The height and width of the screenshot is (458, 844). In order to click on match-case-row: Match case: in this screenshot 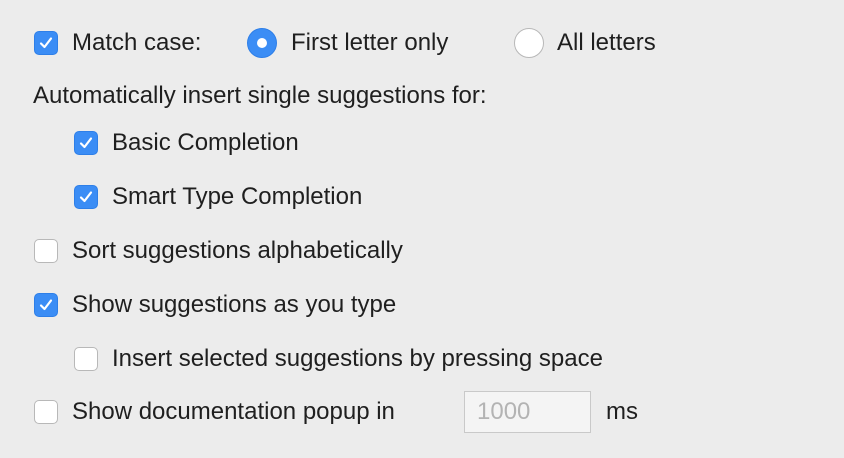, I will do `click(117, 43)`.